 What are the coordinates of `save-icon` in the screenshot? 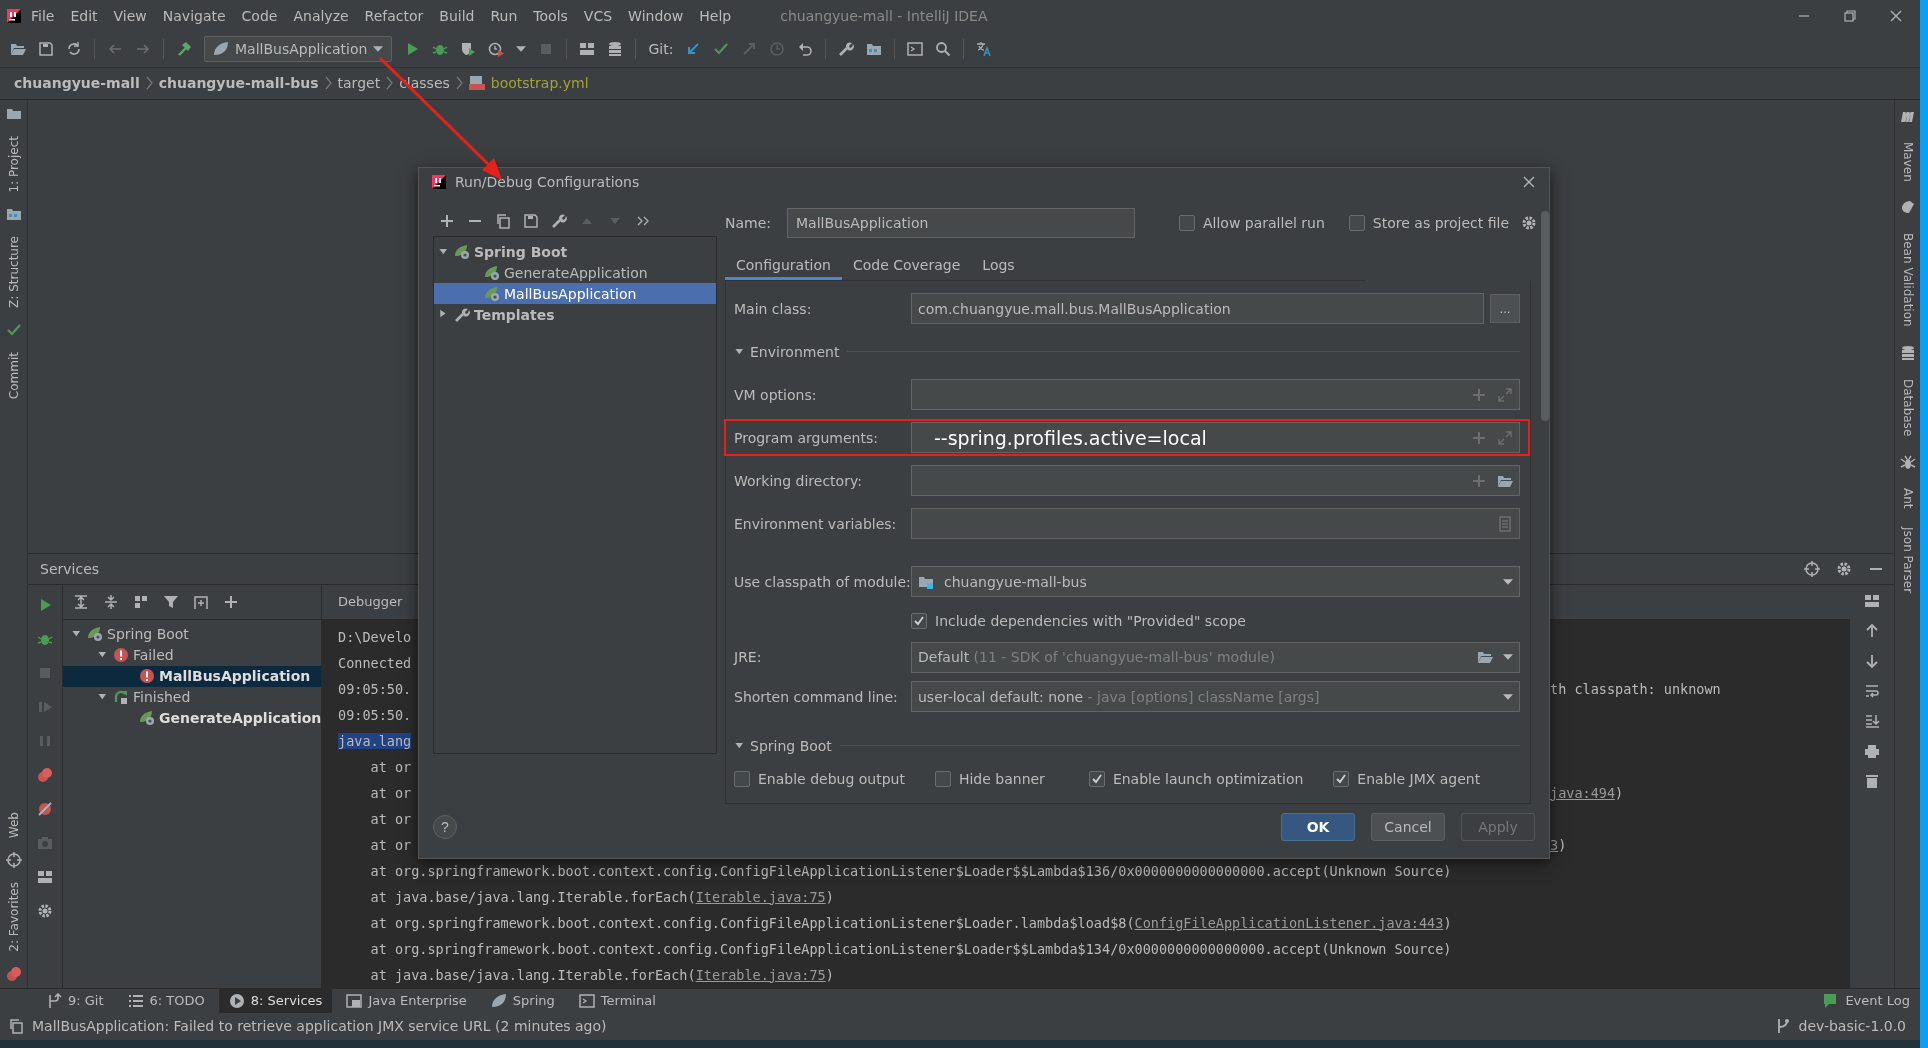 It's located at (531, 221).